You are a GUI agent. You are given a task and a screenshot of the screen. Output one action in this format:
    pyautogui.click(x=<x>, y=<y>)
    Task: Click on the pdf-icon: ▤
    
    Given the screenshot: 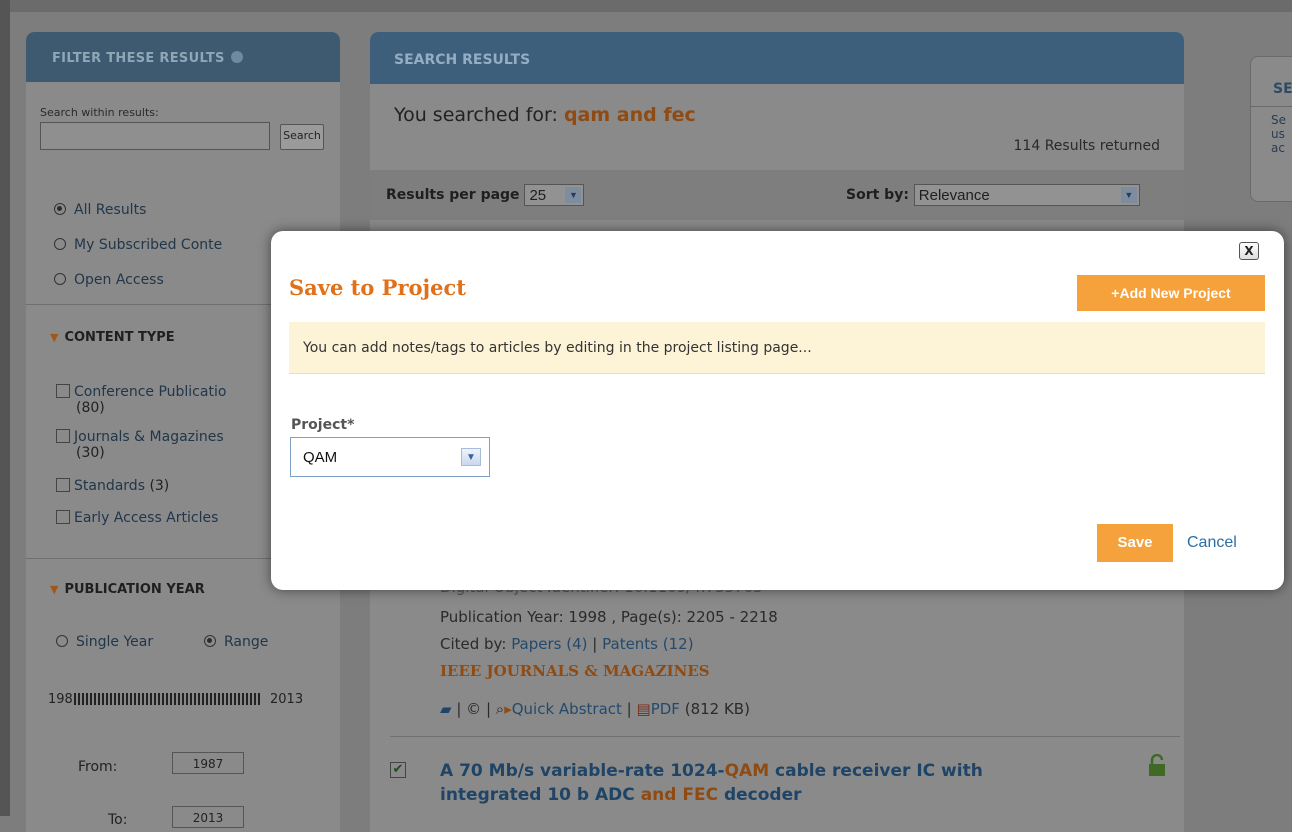 What is the action you would take?
    pyautogui.click(x=643, y=709)
    